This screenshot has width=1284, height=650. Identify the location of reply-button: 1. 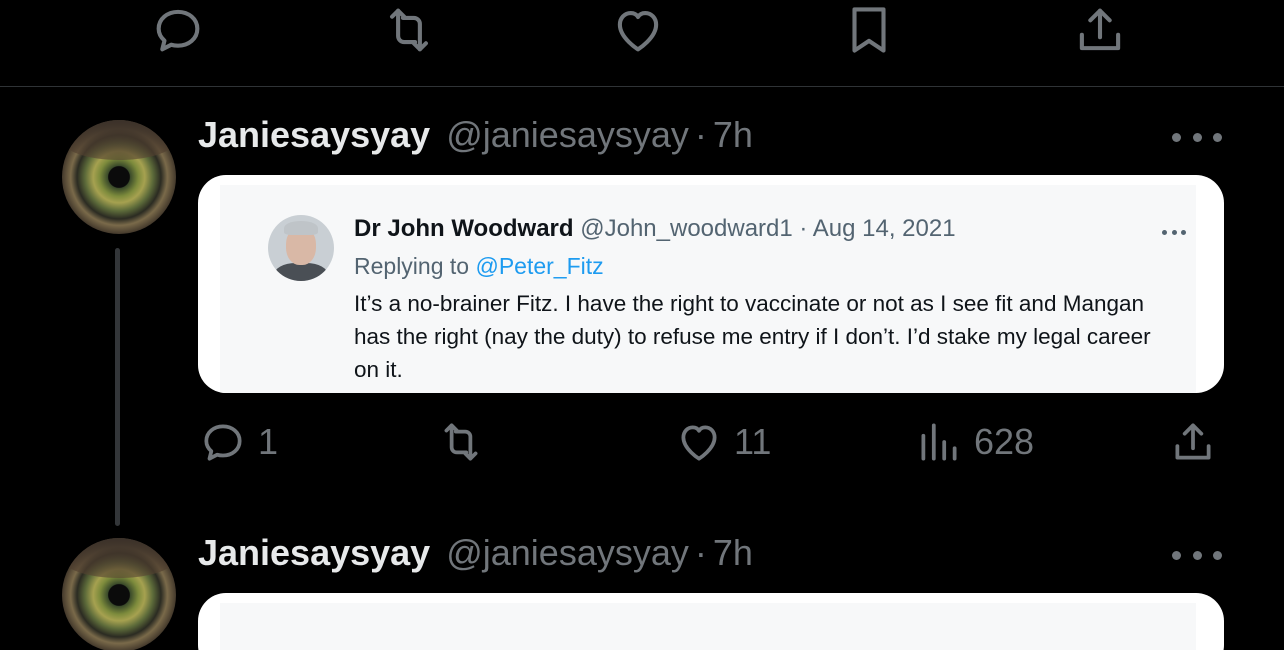
(238, 442).